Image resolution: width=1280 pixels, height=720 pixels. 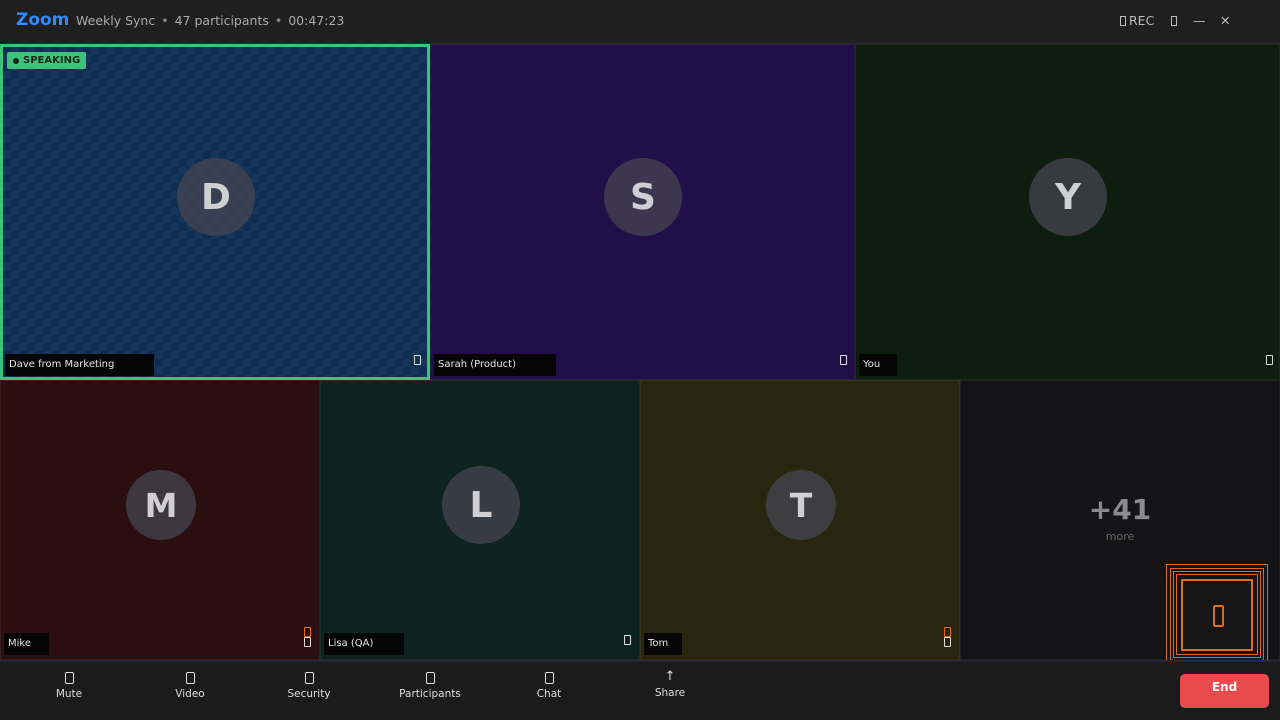 What do you see at coordinates (1199, 20) in the screenshot?
I see `minimize-icon: —` at bounding box center [1199, 20].